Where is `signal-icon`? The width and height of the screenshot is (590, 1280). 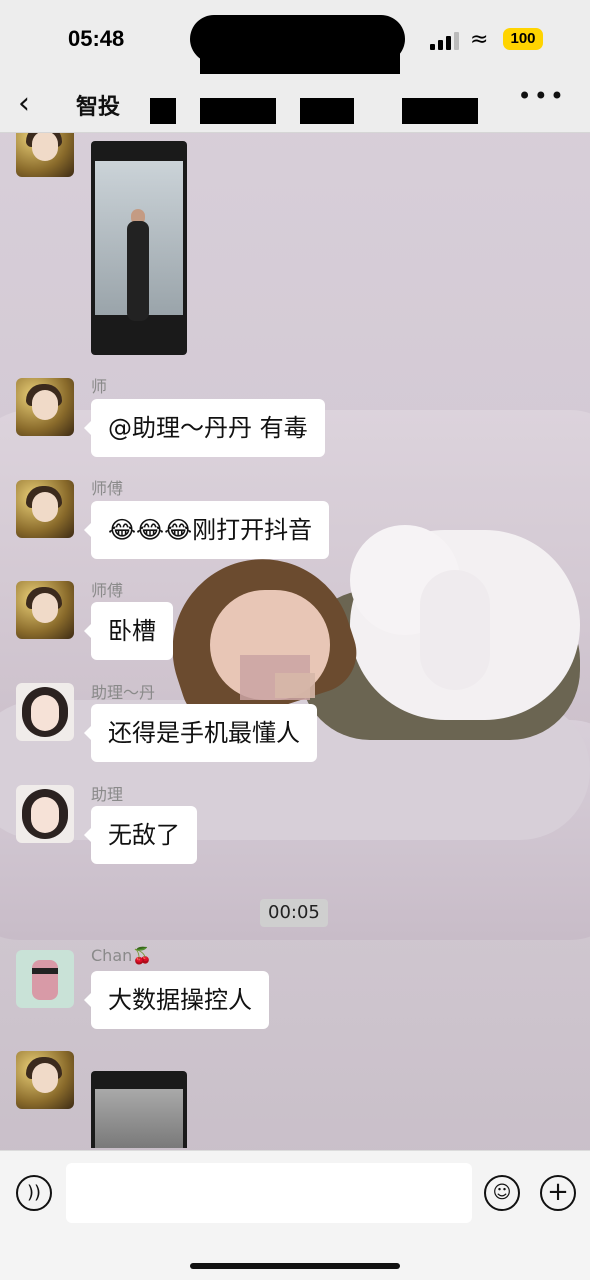 signal-icon is located at coordinates (446, 40).